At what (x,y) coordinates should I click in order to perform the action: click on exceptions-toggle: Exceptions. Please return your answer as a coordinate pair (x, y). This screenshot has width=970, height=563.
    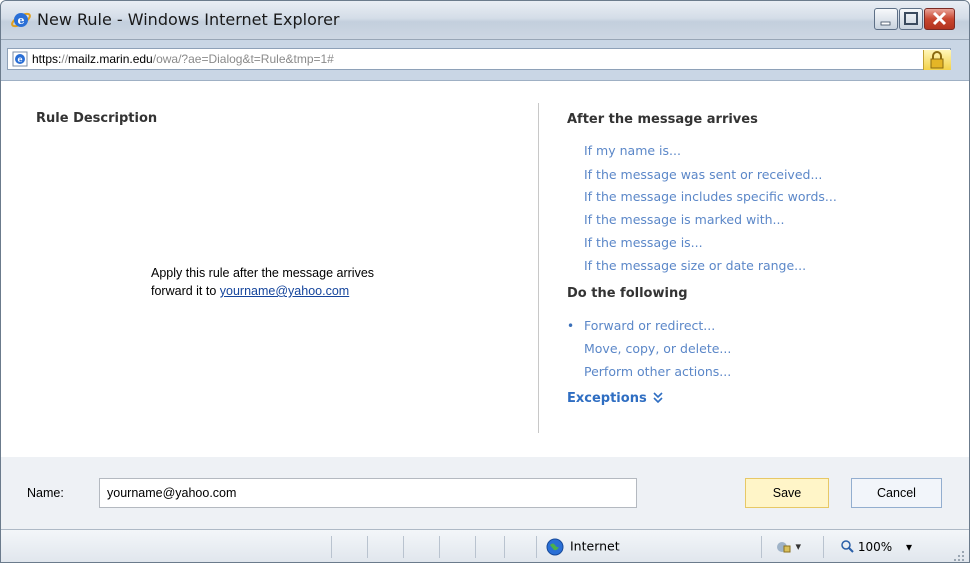
    Looking at the image, I should click on (615, 398).